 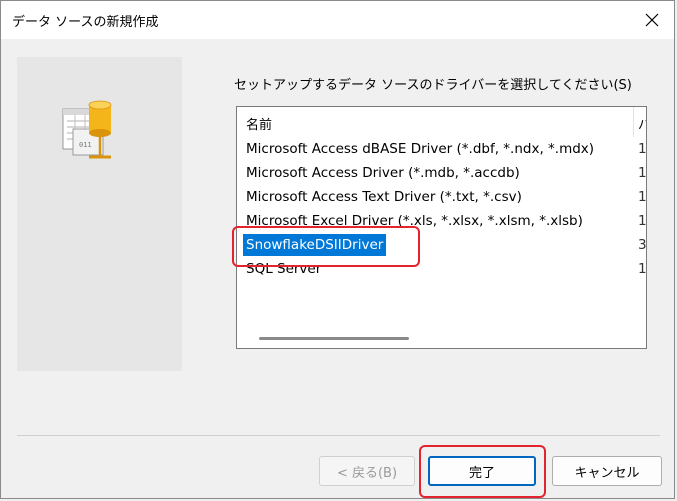 What do you see at coordinates (367, 471) in the screenshot?
I see `back-button: < 戻る(B)` at bounding box center [367, 471].